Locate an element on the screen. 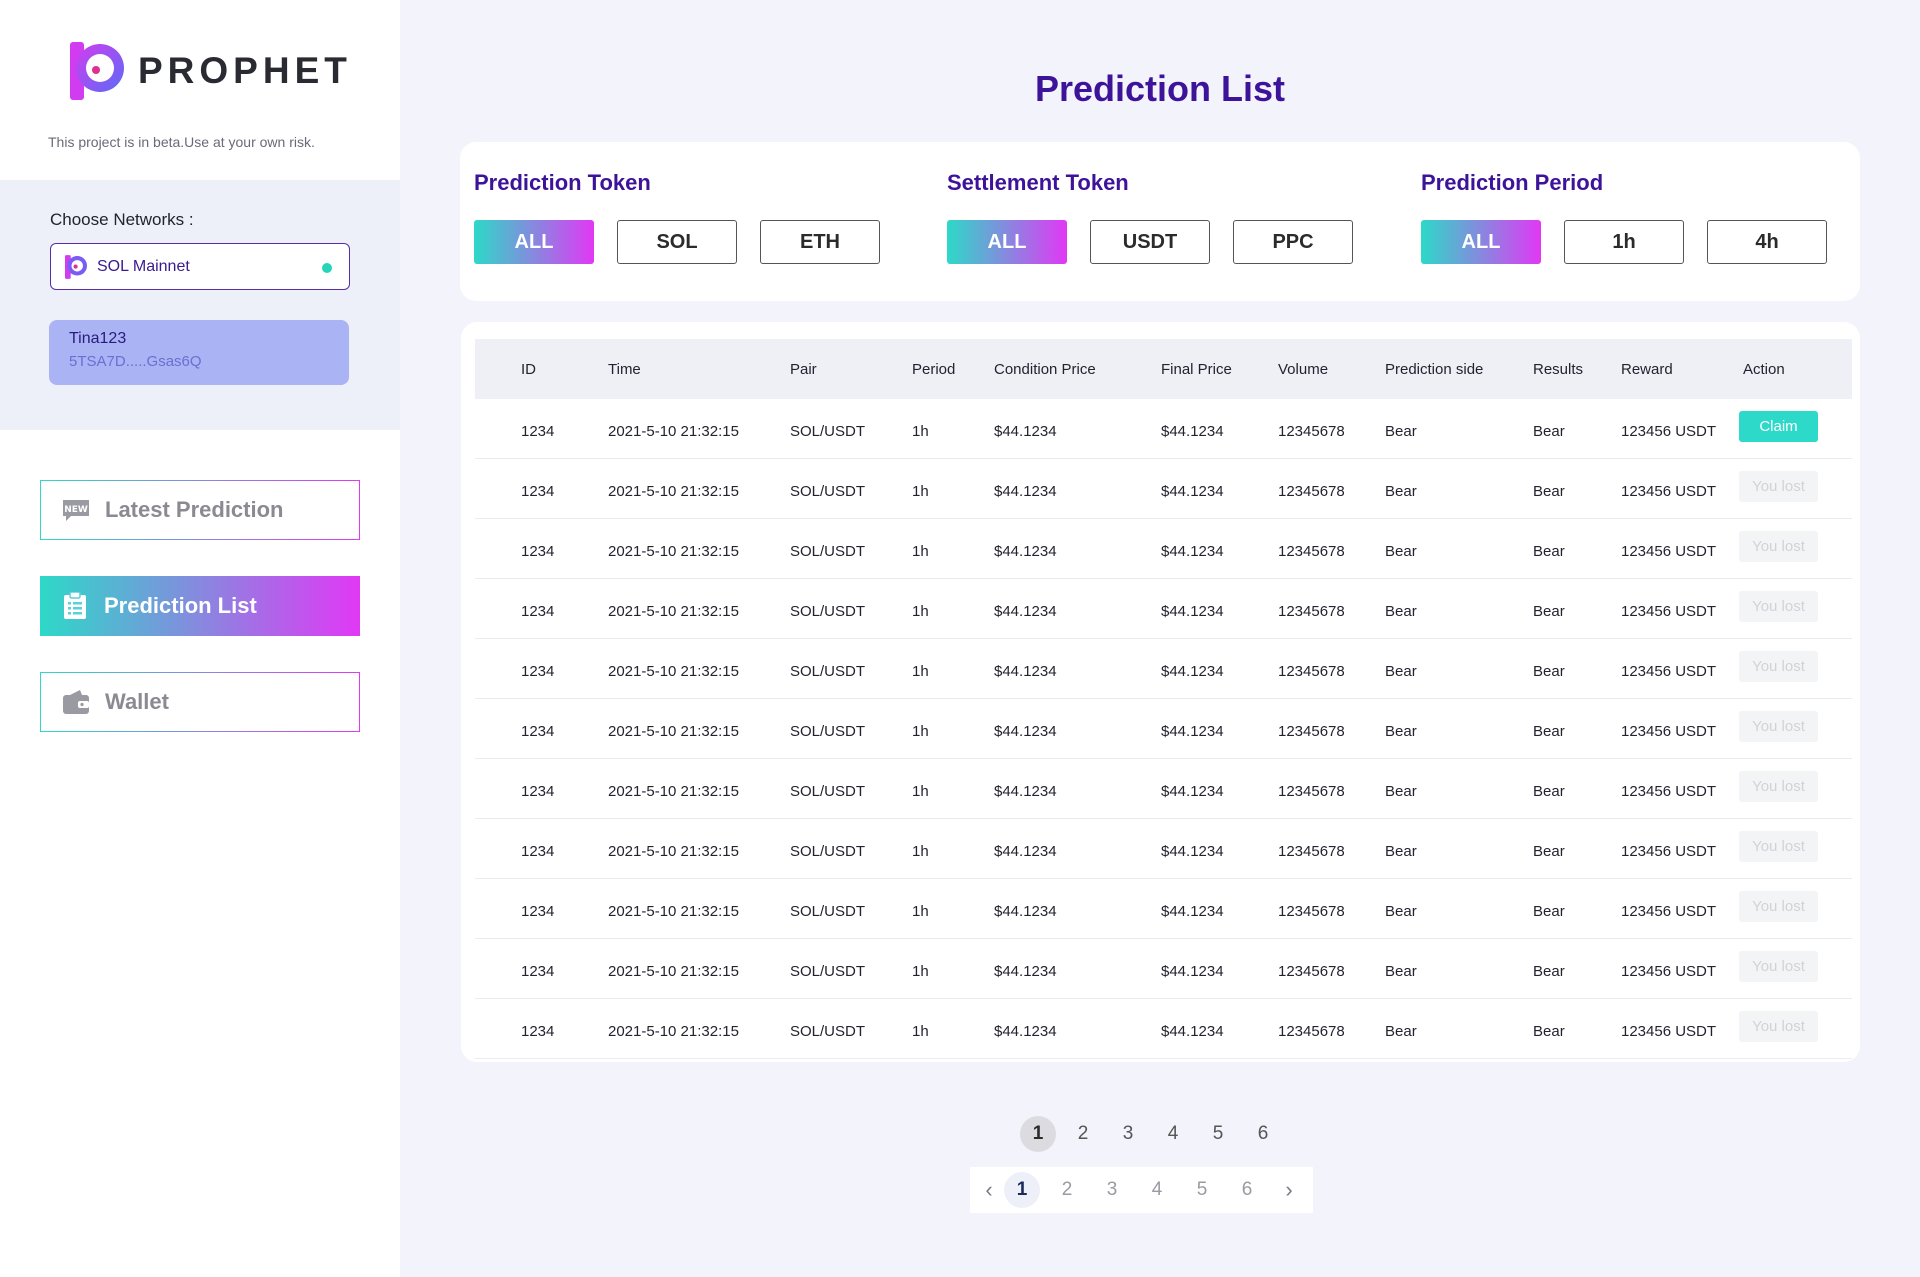 The image size is (1920, 1277). nav-latest-prediction: NEW Latest Prediction is located at coordinates (200, 510).